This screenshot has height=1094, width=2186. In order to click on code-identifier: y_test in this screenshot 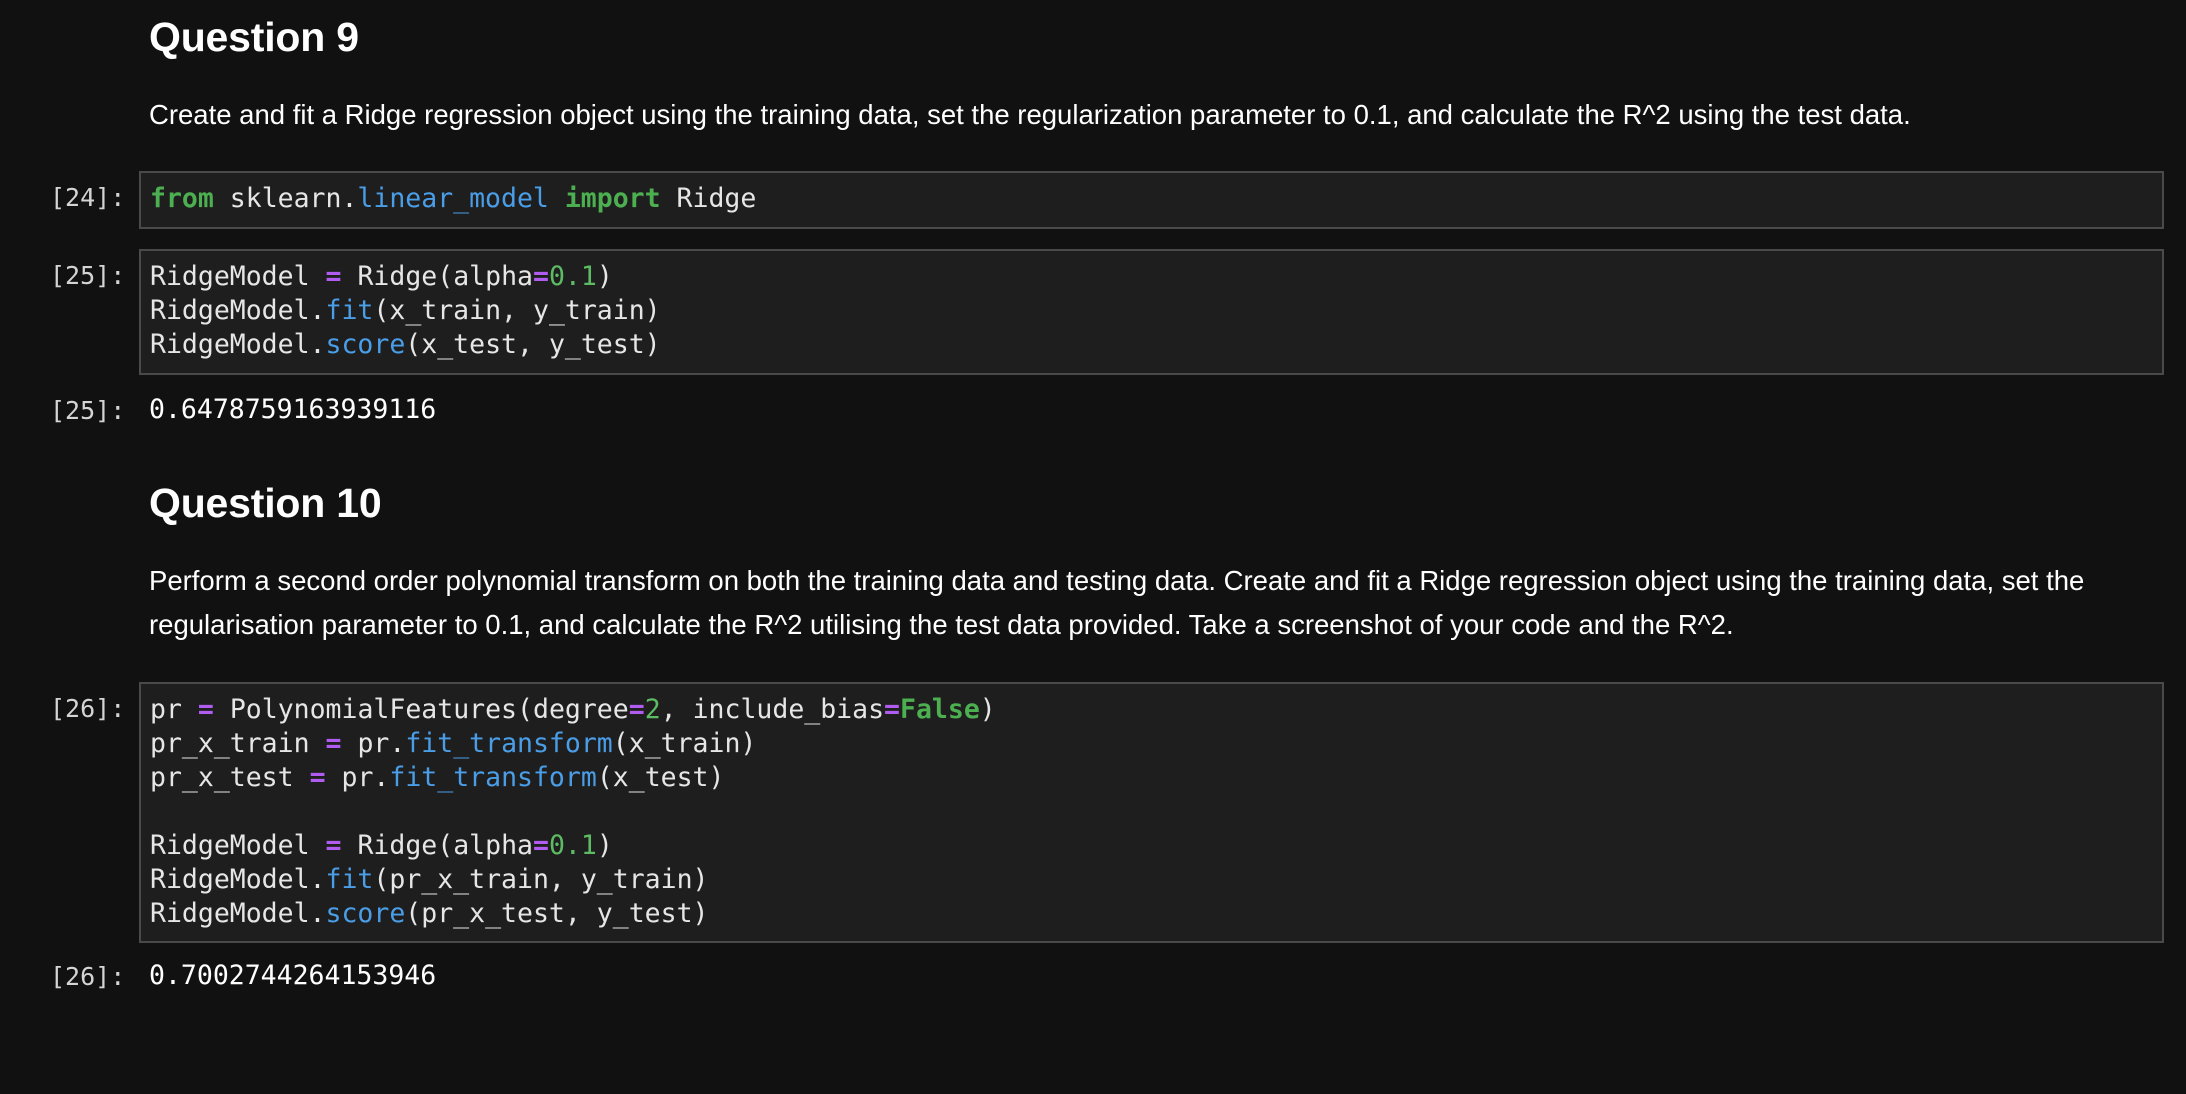, I will do `click(596, 344)`.